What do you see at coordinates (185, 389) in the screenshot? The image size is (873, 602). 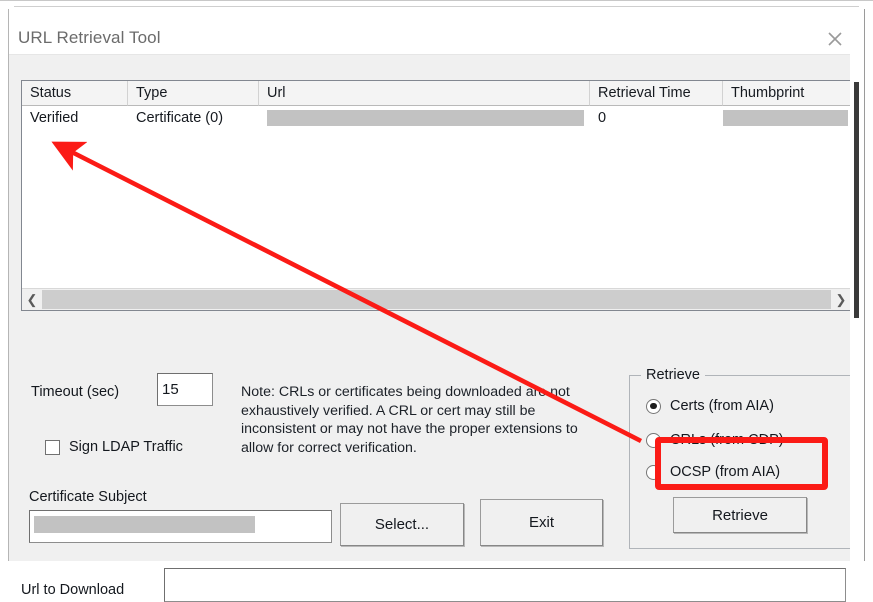 I see `timeout-input` at bounding box center [185, 389].